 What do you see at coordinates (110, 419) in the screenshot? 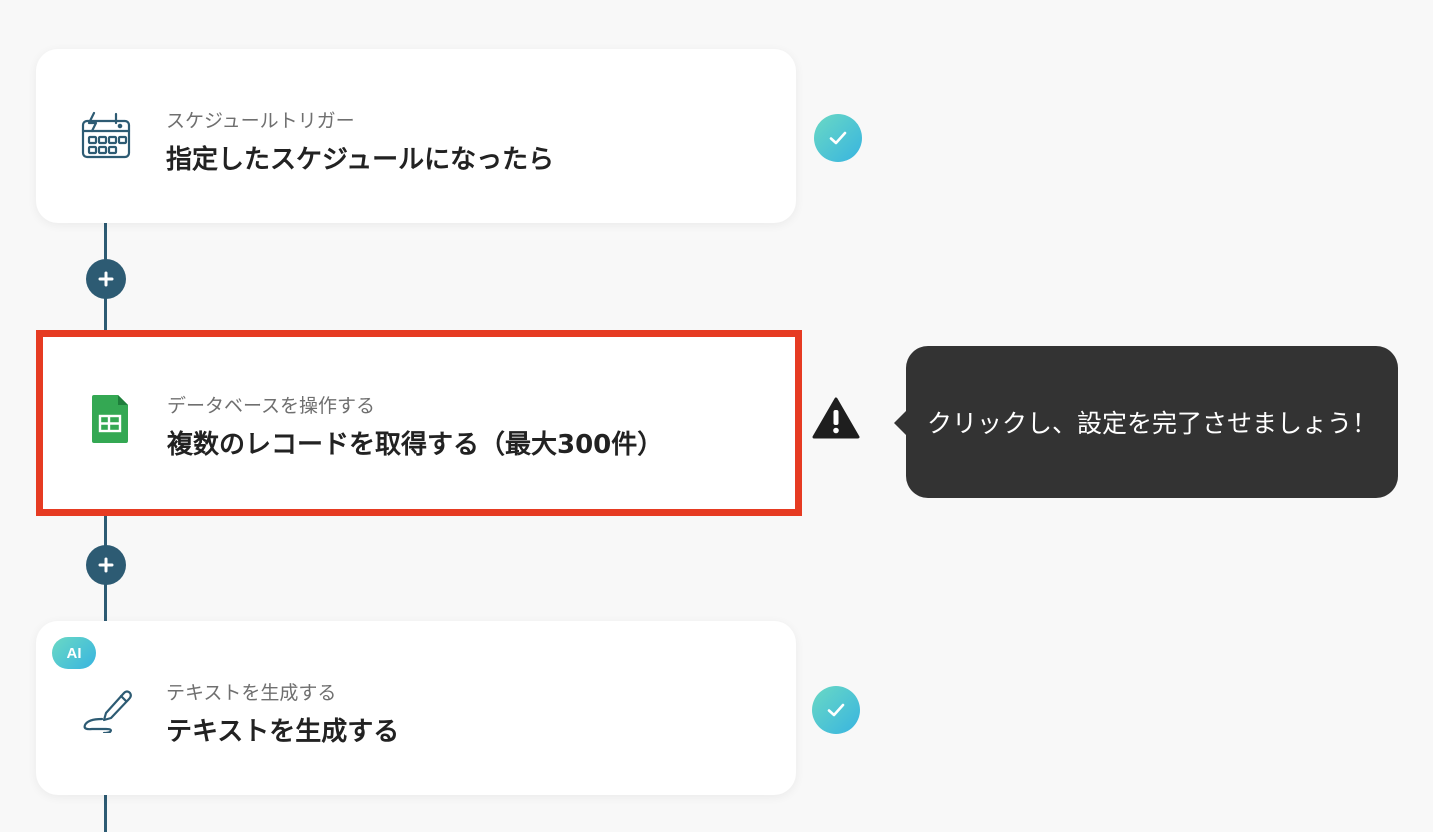
I see `google-sheets-icon` at bounding box center [110, 419].